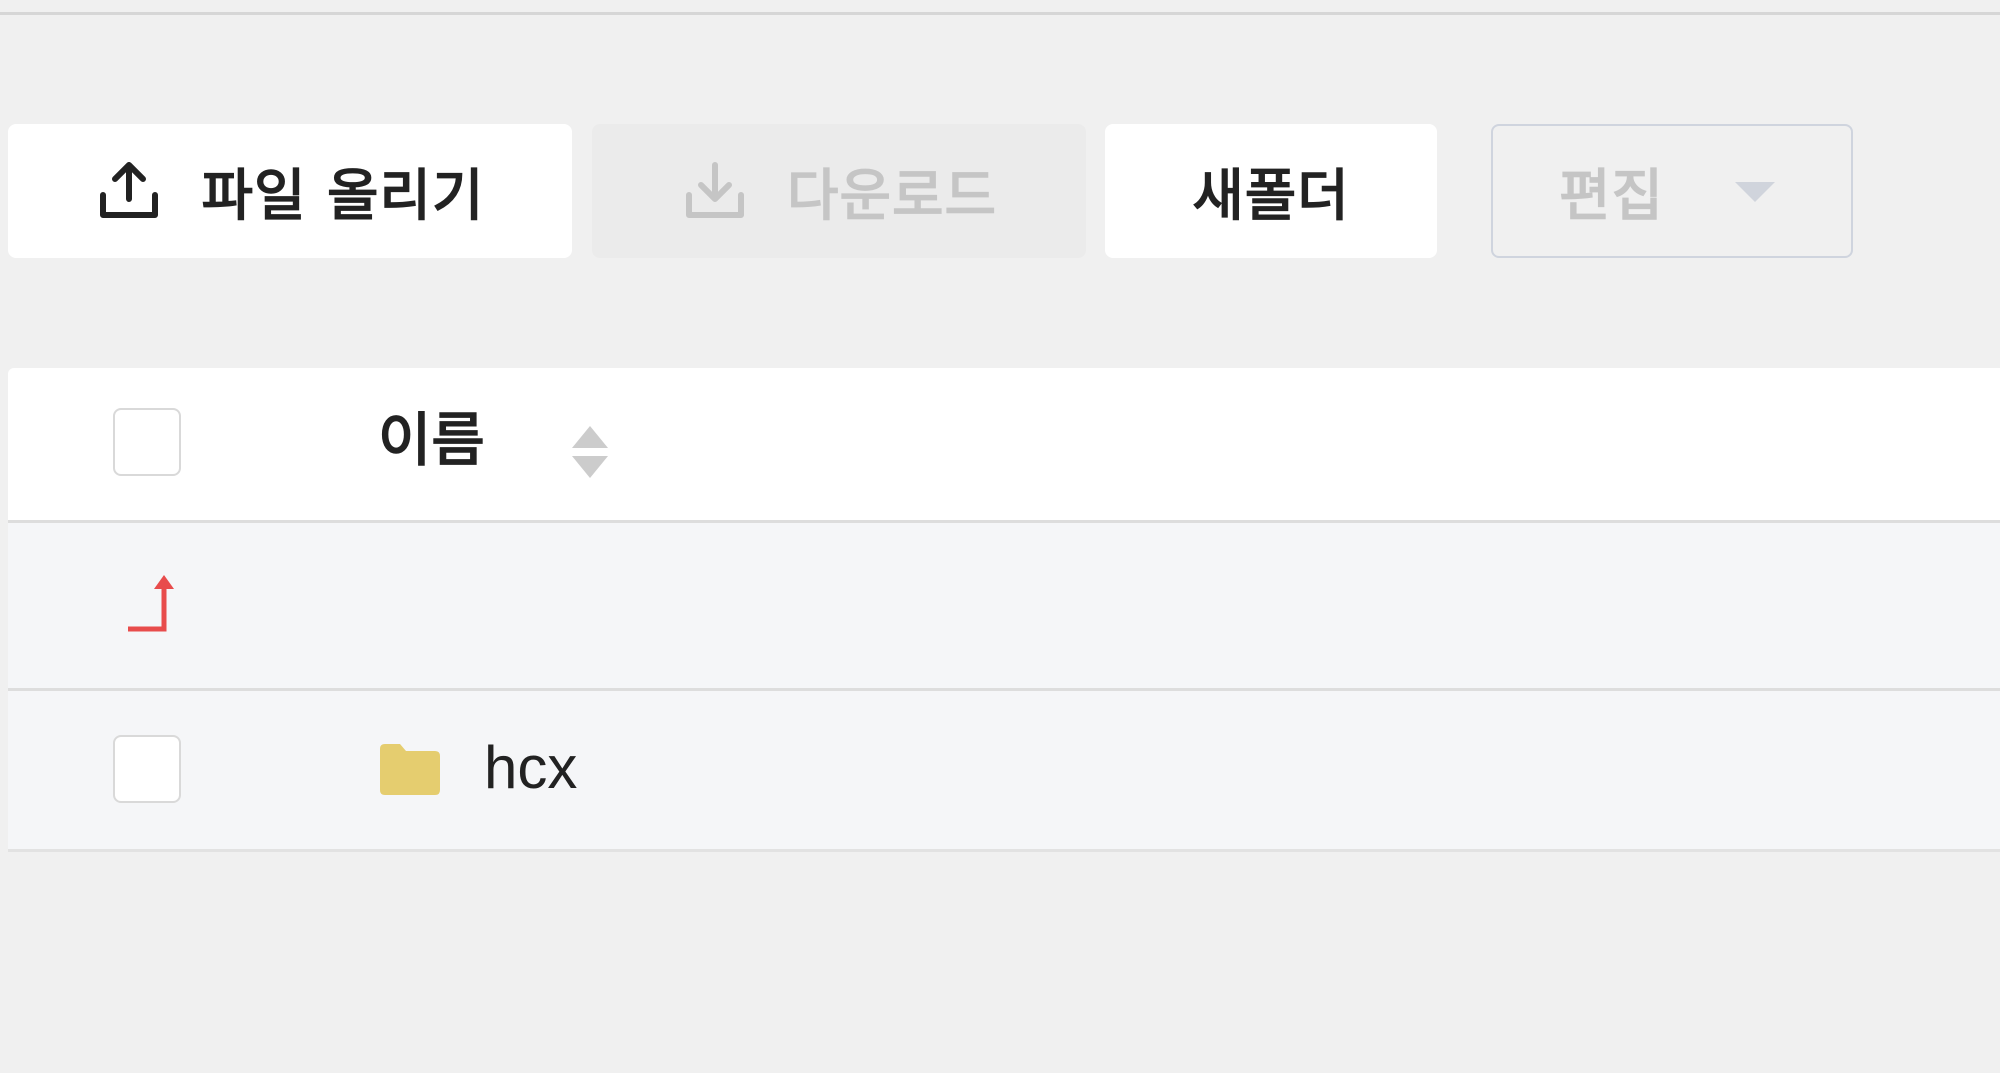 This screenshot has width=2000, height=1073. I want to click on download-label: 다운로드, so click(892, 196).